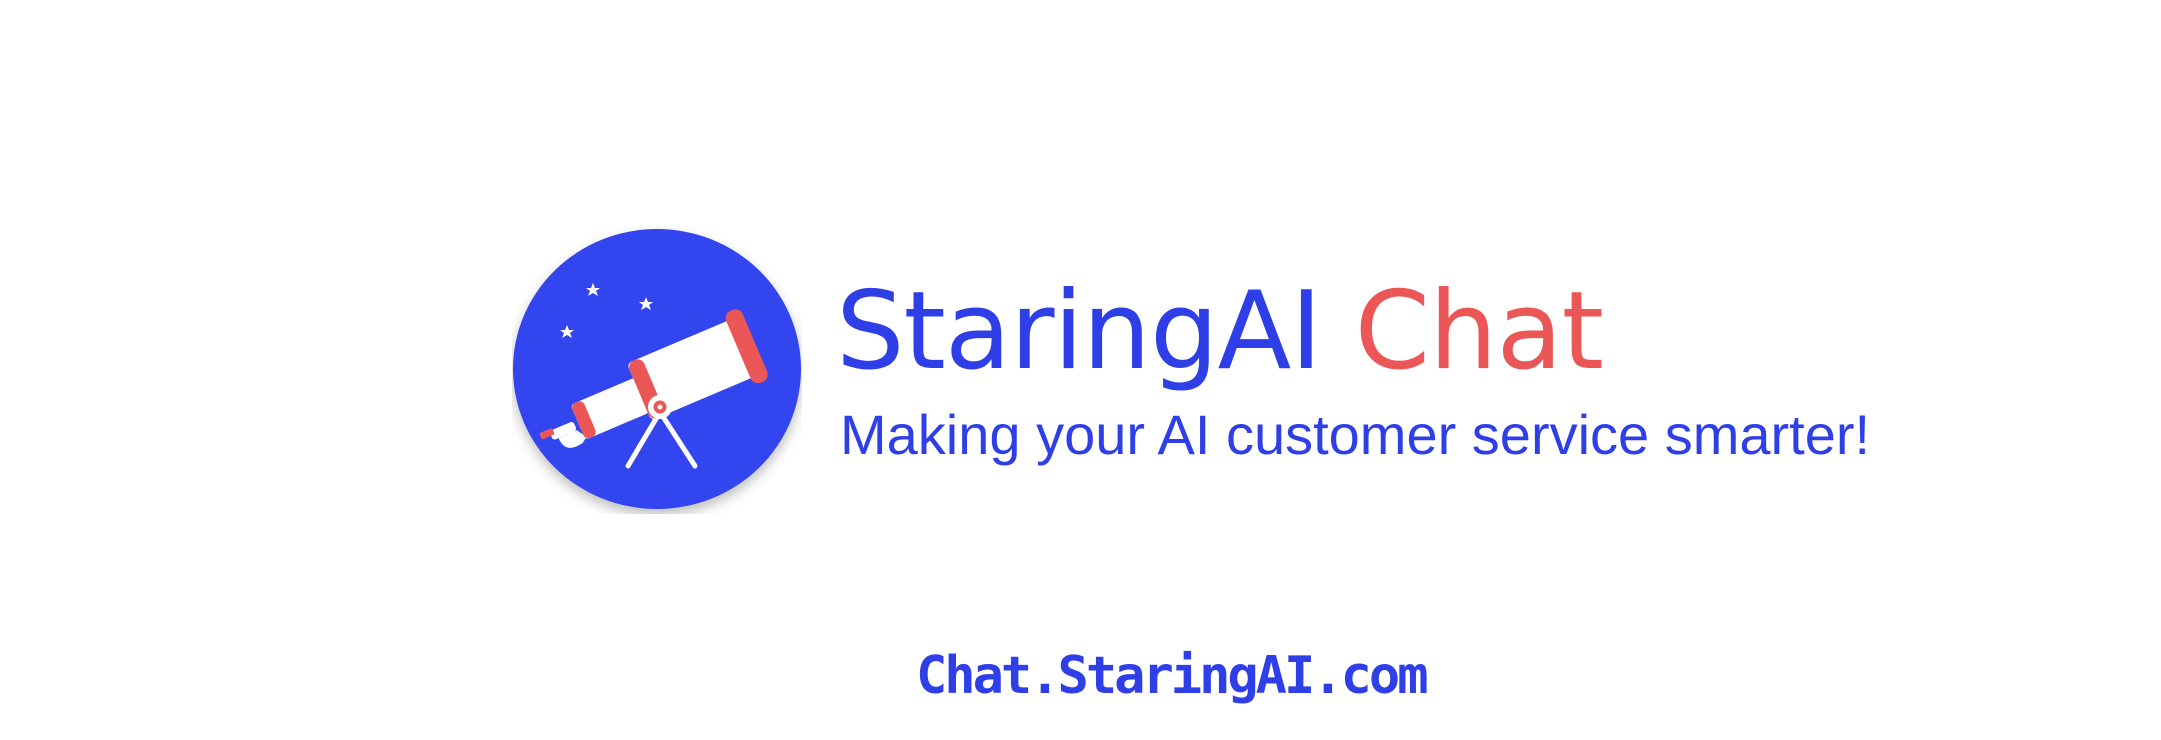 This screenshot has height=740, width=2161. I want to click on logo, so click(657, 369).